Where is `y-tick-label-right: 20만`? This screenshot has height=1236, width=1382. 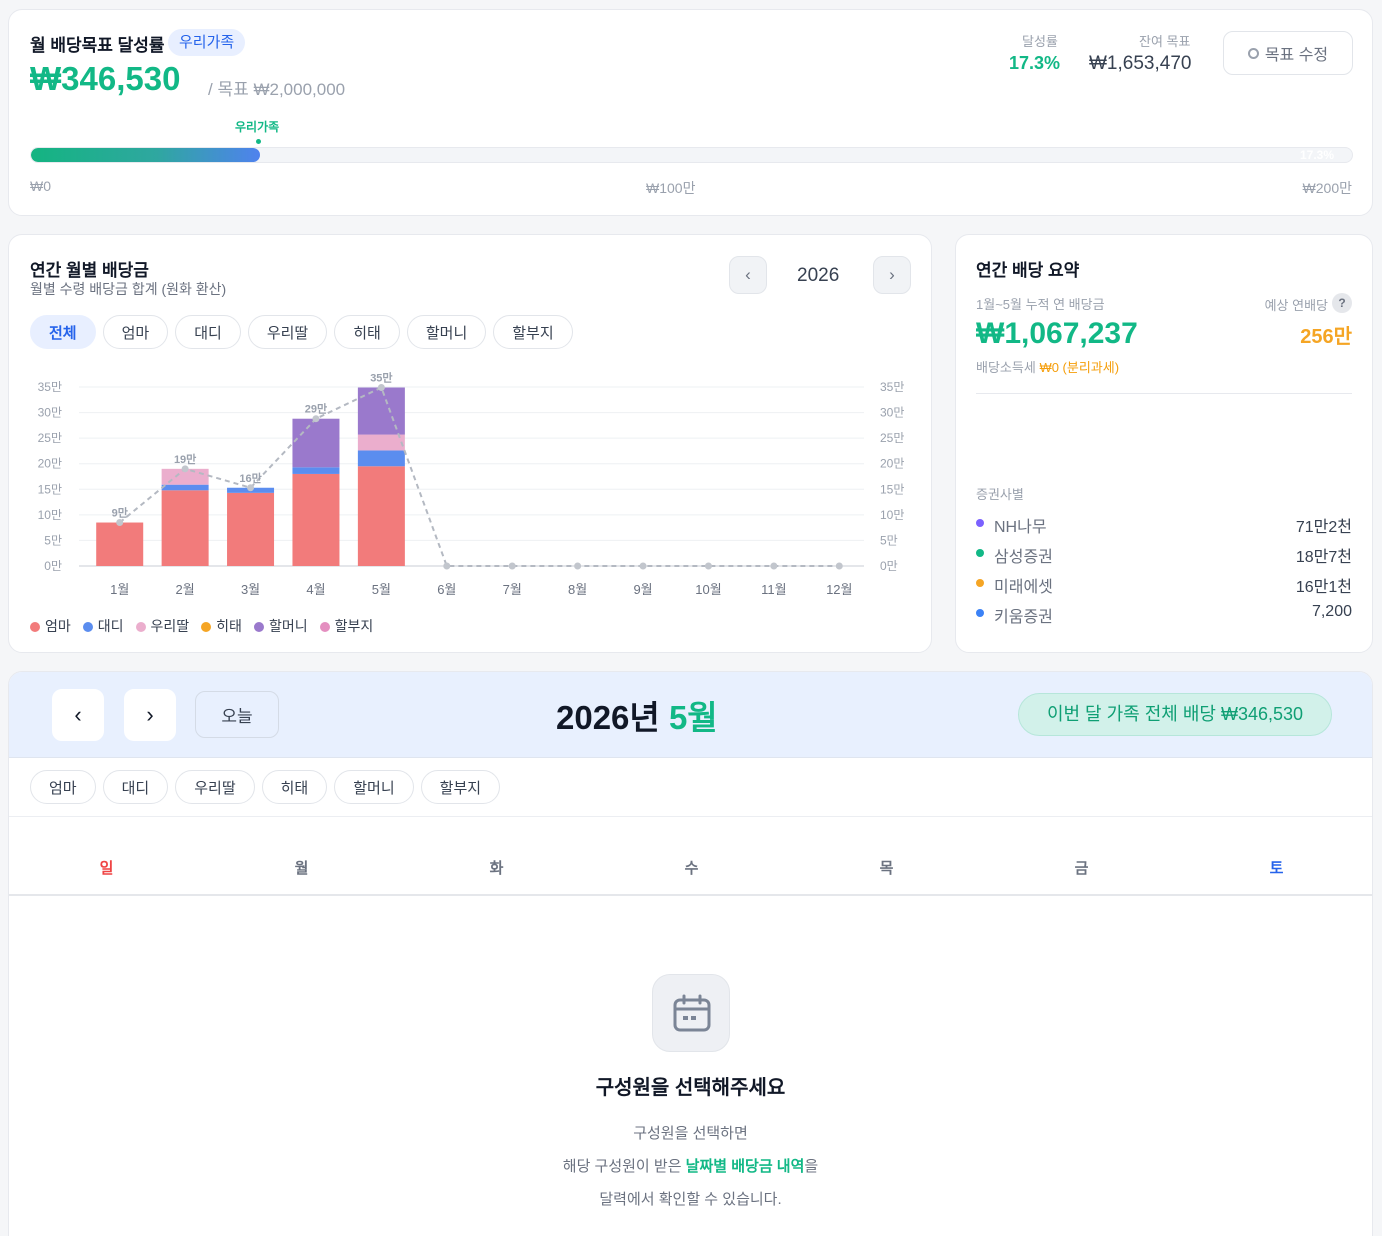 y-tick-label-right: 20만 is located at coordinates (892, 464).